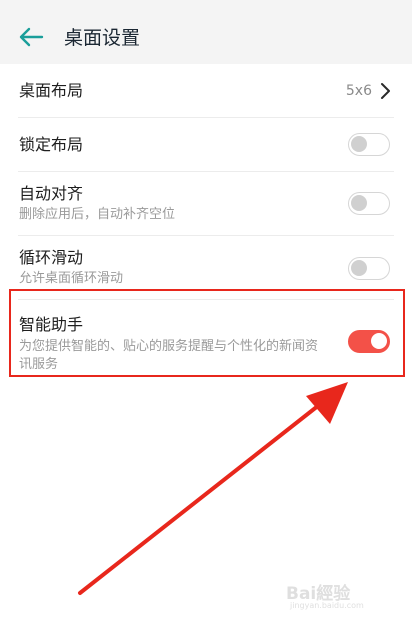 The width and height of the screenshot is (412, 623). Describe the element at coordinates (369, 144) in the screenshot. I see `lock-layout-toggle` at that location.